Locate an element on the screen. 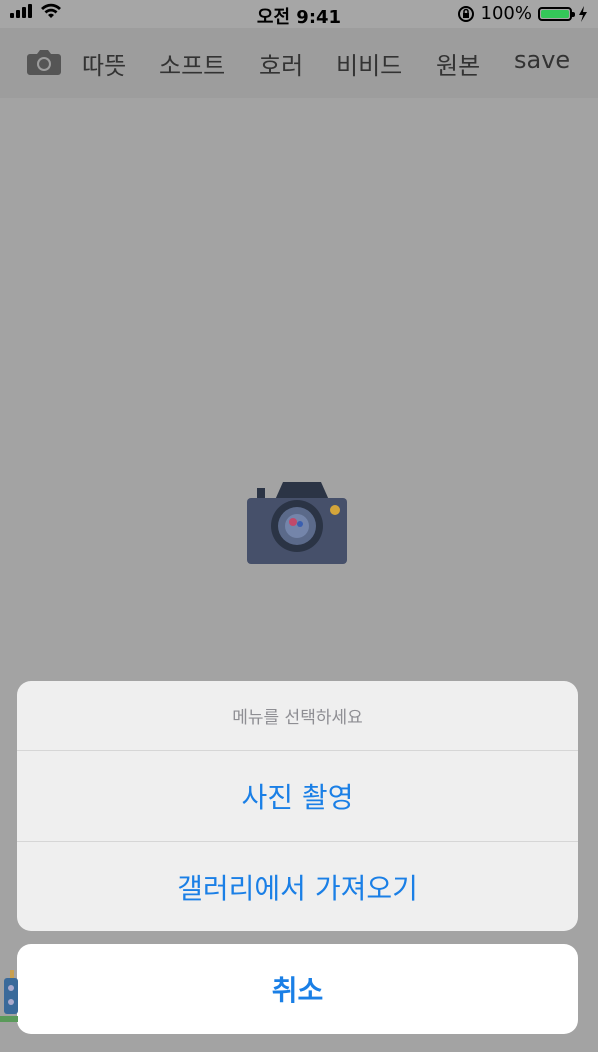 This screenshot has width=598, height=1052. cancel-button: 취소 is located at coordinates (297, 989).